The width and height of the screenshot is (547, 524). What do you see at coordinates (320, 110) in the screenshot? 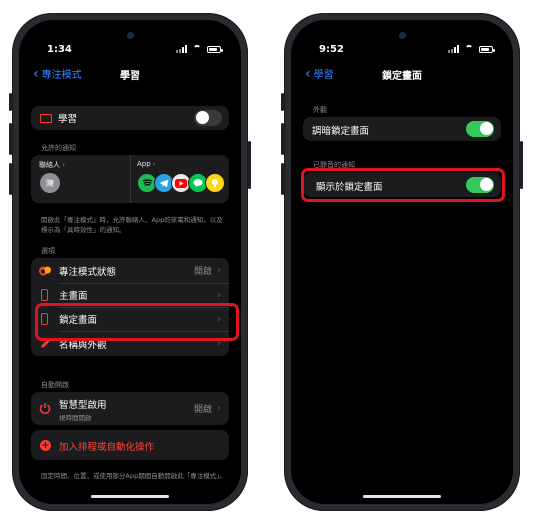
I see `appearance-section-header: 外觀` at bounding box center [320, 110].